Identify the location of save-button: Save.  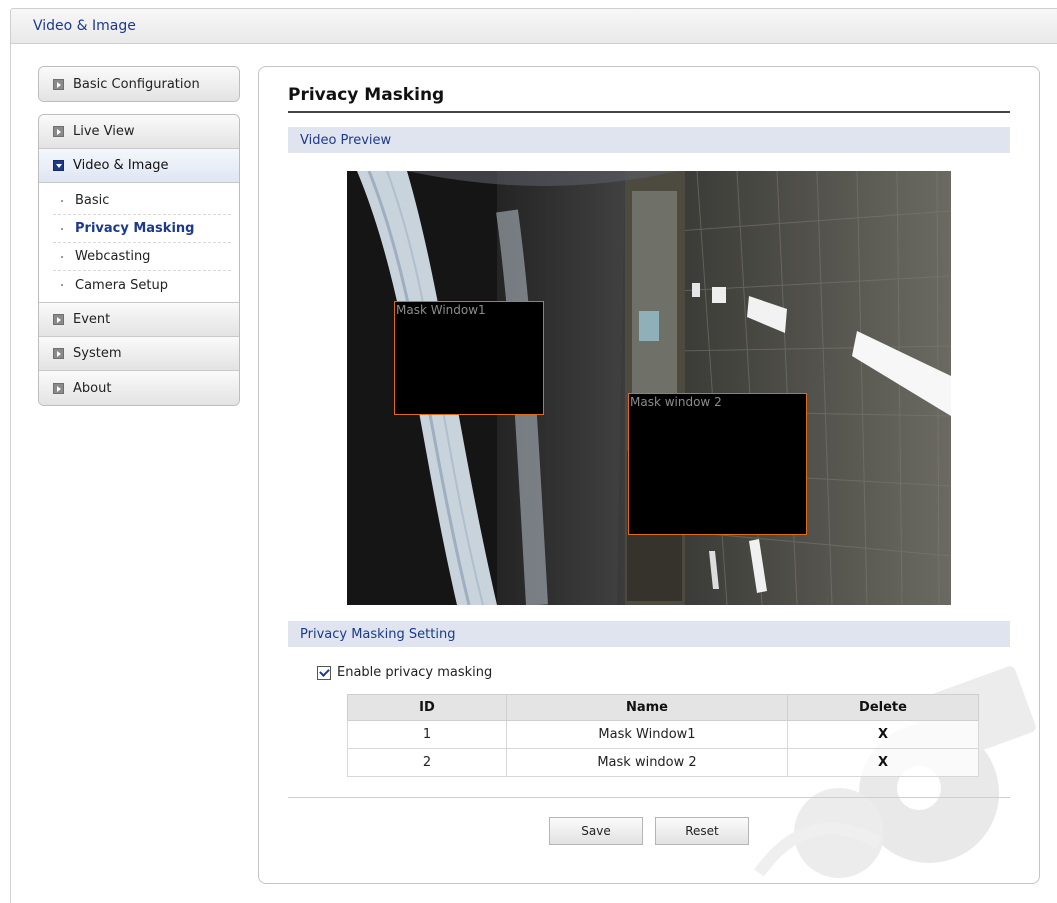
(596, 831).